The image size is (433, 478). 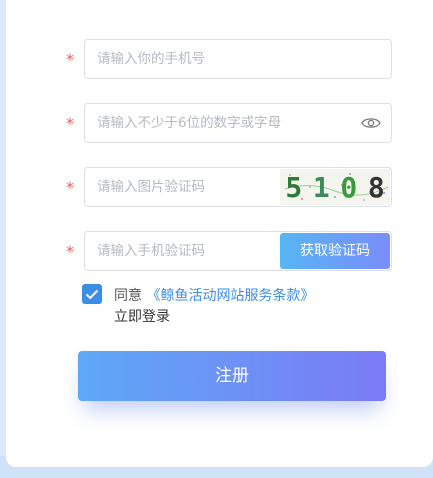 What do you see at coordinates (349, 187) in the screenshot?
I see `captcha-digit: 0` at bounding box center [349, 187].